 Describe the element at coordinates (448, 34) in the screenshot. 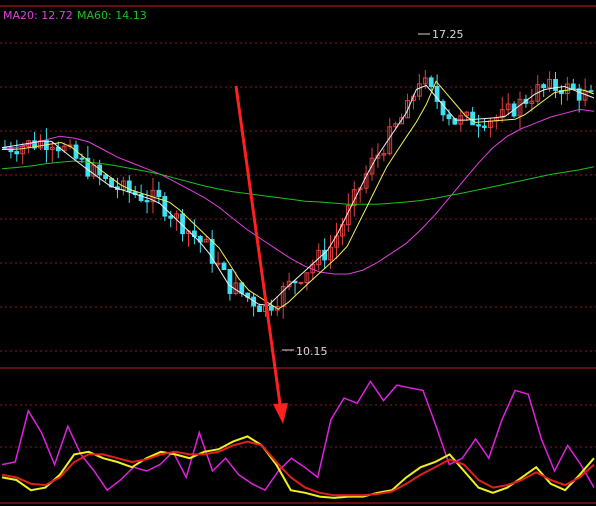

I see `high-label: 17.25` at that location.